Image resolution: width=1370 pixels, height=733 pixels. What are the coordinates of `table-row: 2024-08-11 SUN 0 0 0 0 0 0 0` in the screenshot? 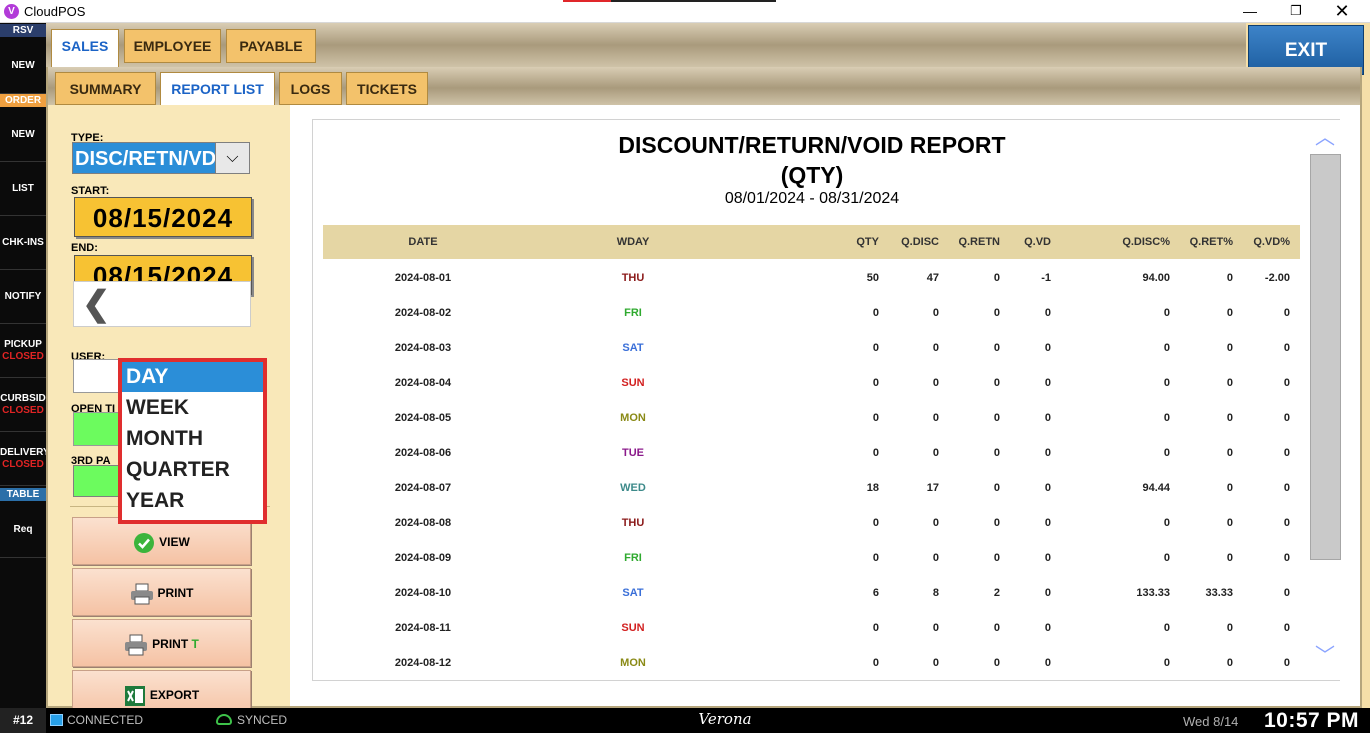 It's located at (811, 628).